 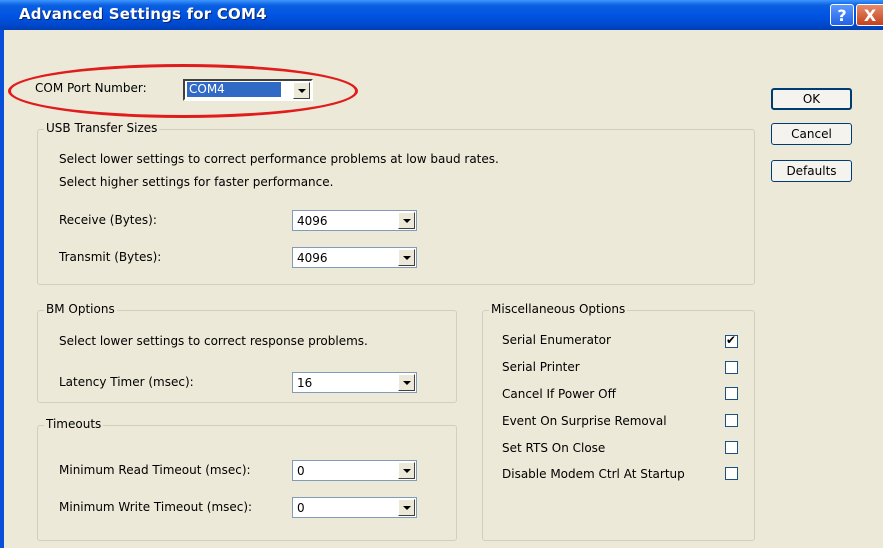 I want to click on disable-modem-ctrl-checkbox, so click(x=731, y=473).